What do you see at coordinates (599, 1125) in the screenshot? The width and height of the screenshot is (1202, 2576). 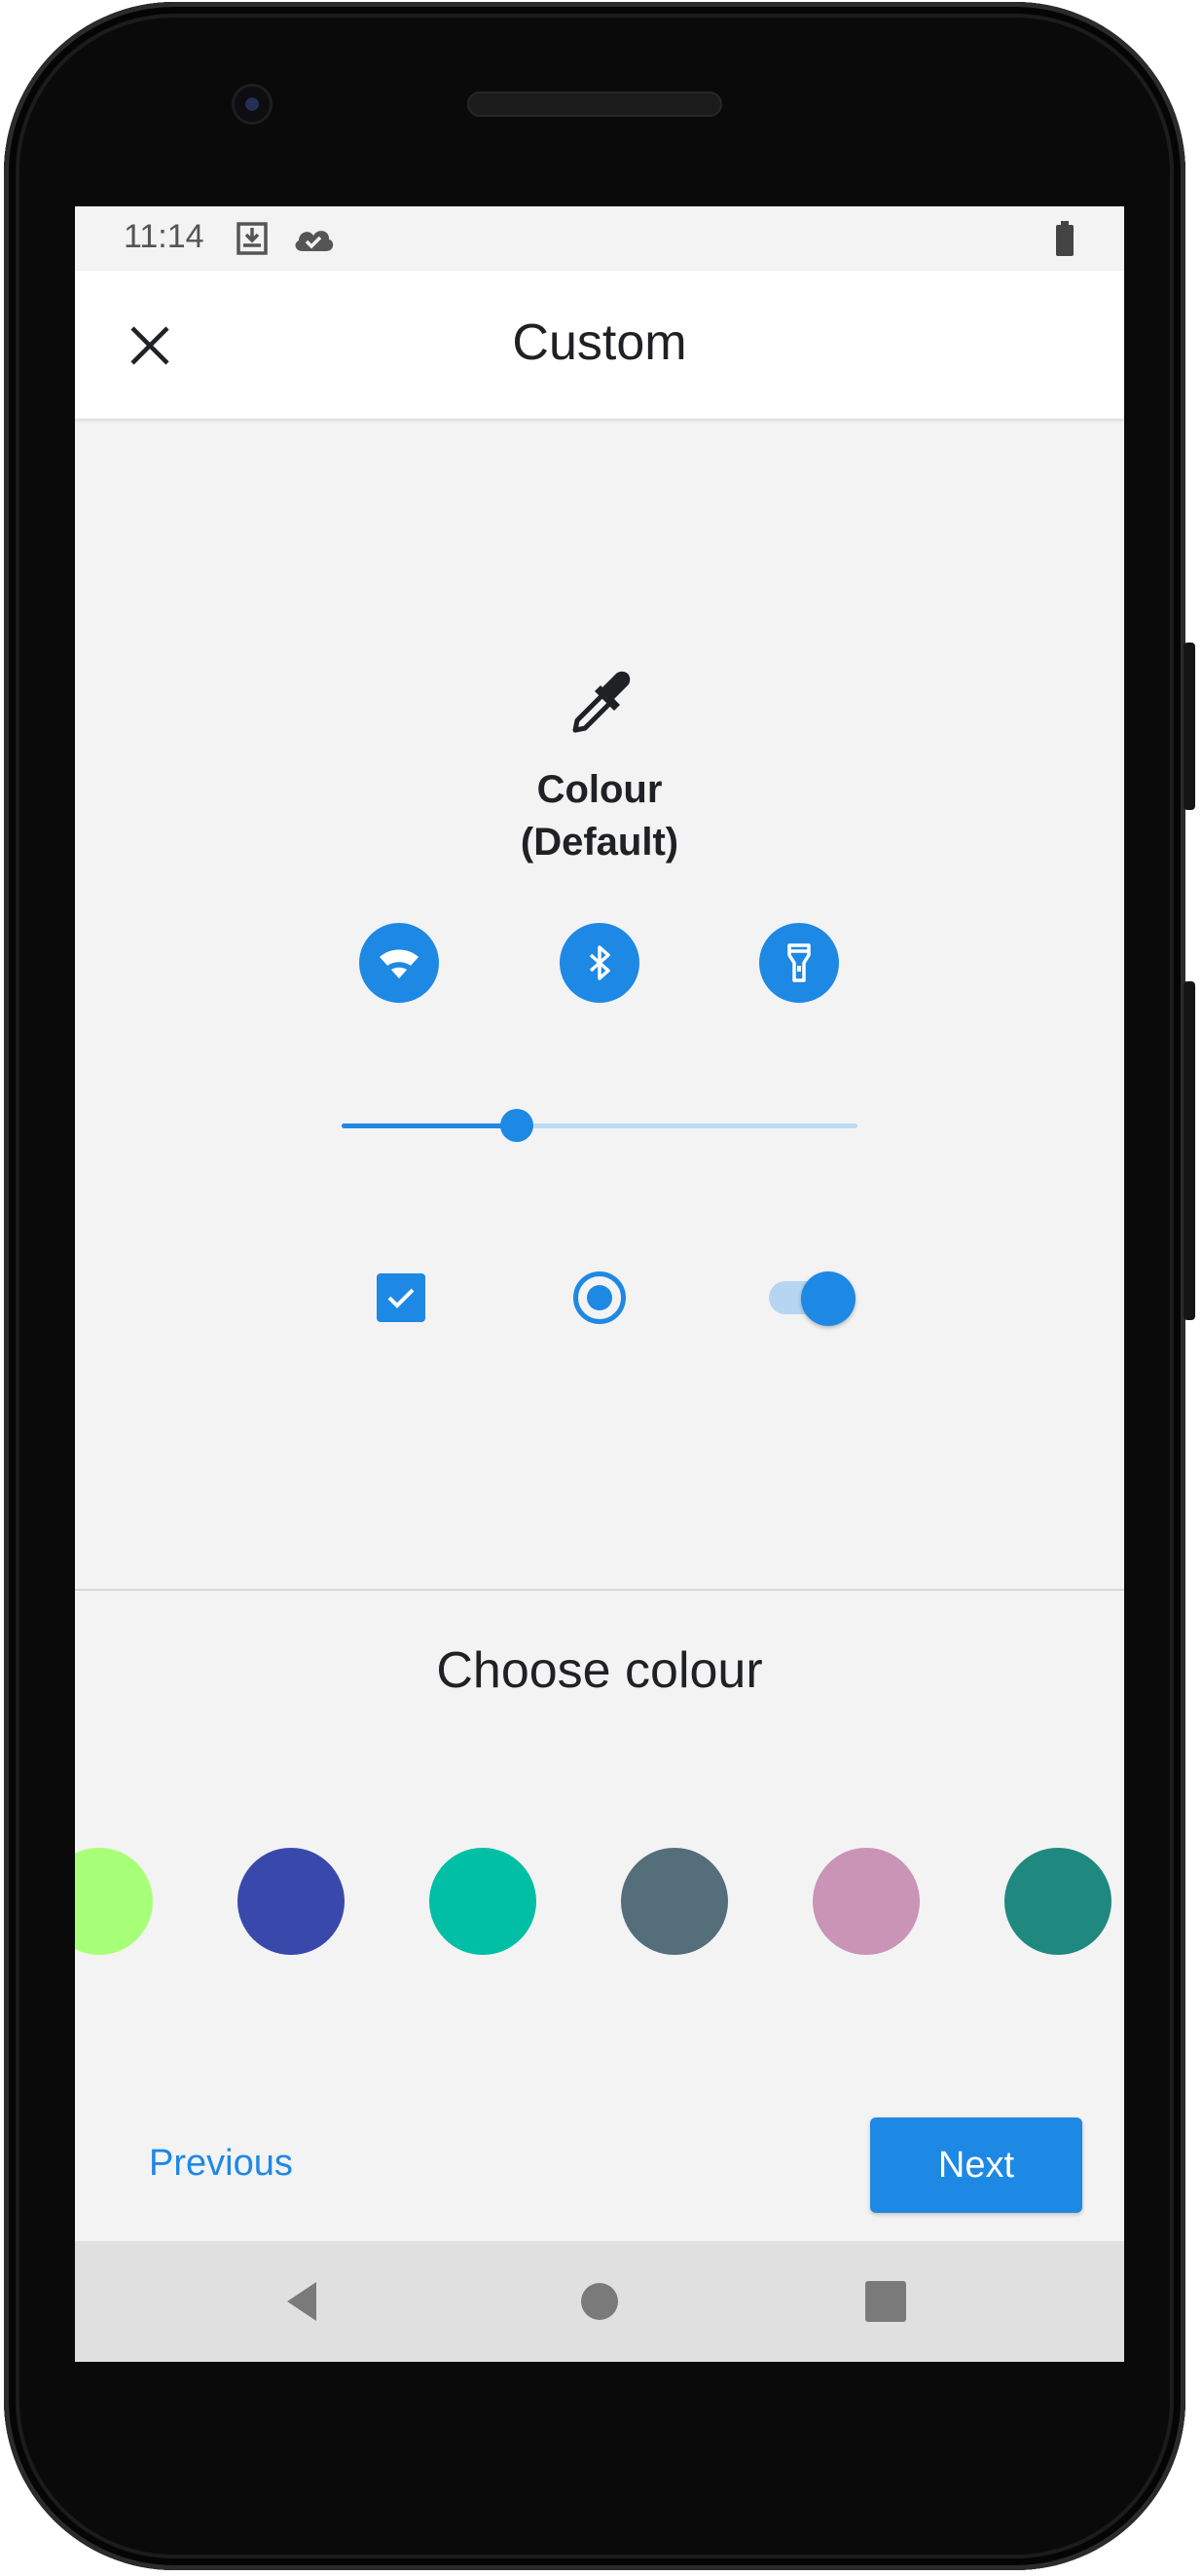 I see `preview-slider` at bounding box center [599, 1125].